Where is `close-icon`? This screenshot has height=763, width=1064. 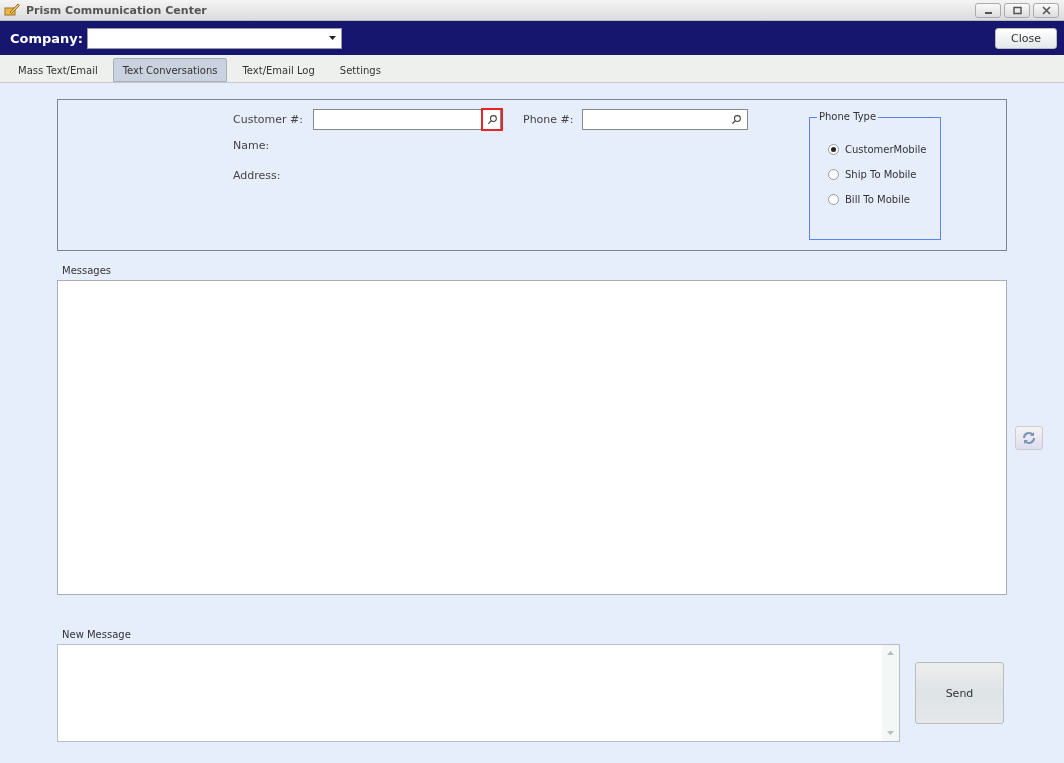
close-icon is located at coordinates (1046, 10).